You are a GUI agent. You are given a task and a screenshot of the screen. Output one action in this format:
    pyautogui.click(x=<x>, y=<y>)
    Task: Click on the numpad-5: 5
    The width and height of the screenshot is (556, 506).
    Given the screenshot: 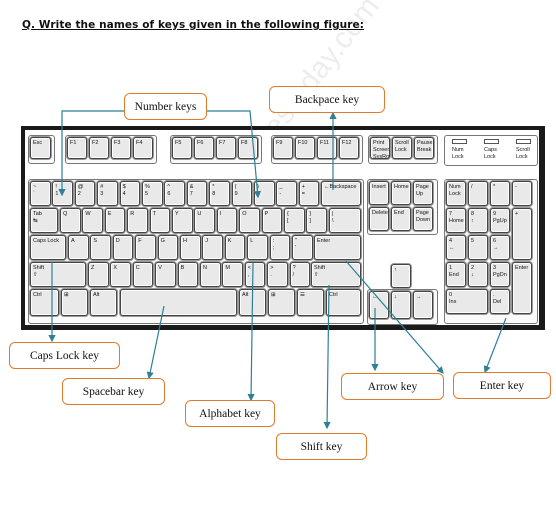 What is the action you would take?
    pyautogui.click(x=478, y=247)
    